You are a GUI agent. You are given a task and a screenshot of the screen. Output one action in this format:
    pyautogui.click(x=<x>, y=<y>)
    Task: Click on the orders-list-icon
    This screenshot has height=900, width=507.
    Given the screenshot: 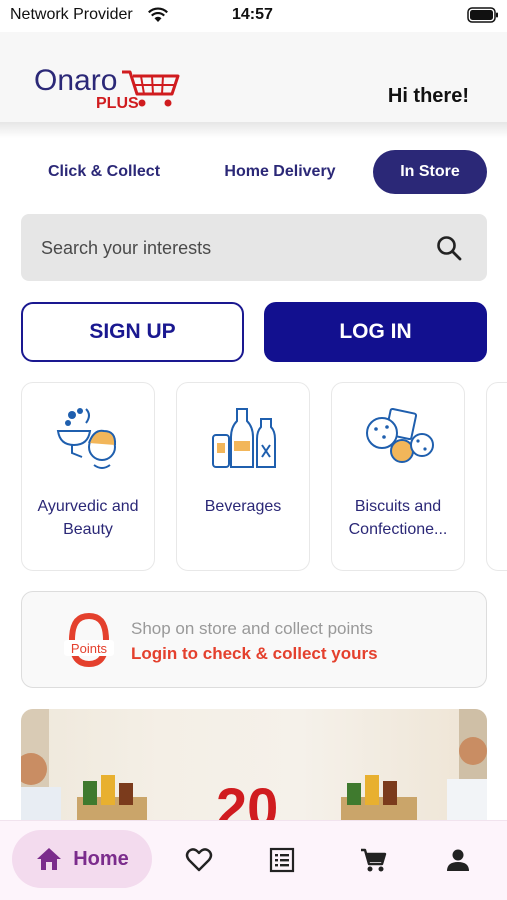 What is the action you would take?
    pyautogui.click(x=282, y=860)
    